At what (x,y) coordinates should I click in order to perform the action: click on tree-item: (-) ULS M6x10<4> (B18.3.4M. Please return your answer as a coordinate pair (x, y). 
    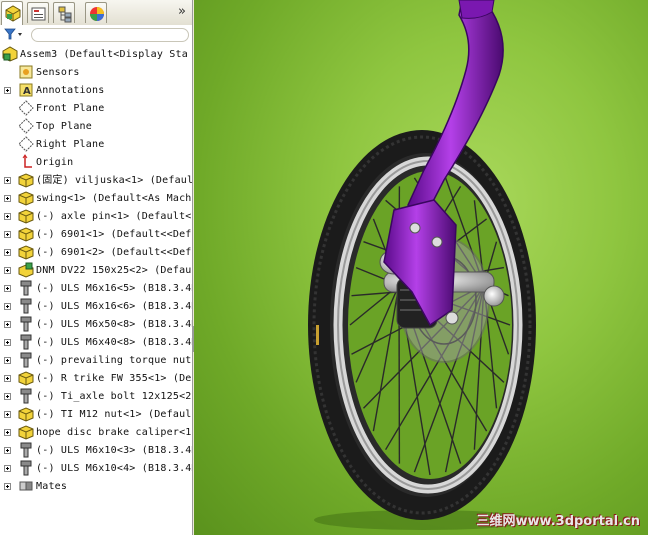
    Looking at the image, I should click on (96, 469).